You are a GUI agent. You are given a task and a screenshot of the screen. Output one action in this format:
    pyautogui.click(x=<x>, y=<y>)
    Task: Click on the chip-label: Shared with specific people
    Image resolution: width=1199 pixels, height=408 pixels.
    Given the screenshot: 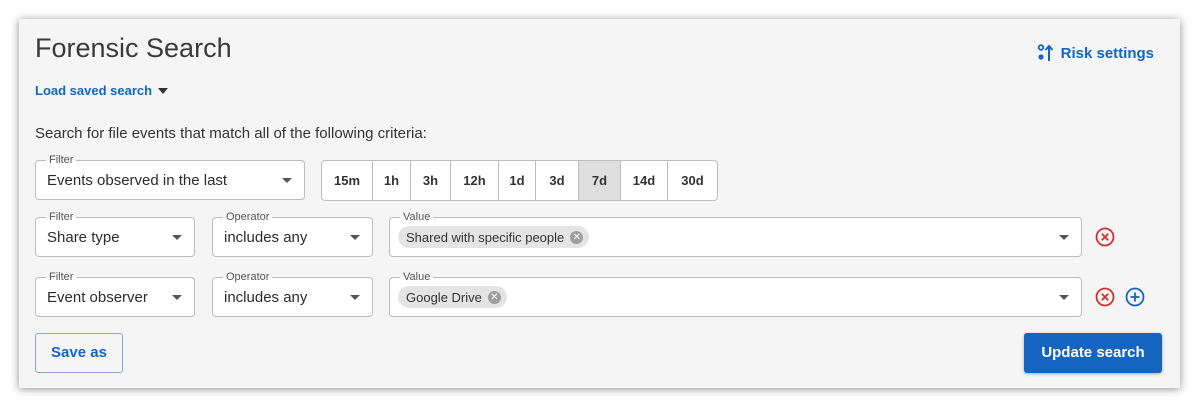 What is the action you would take?
    pyautogui.click(x=485, y=237)
    